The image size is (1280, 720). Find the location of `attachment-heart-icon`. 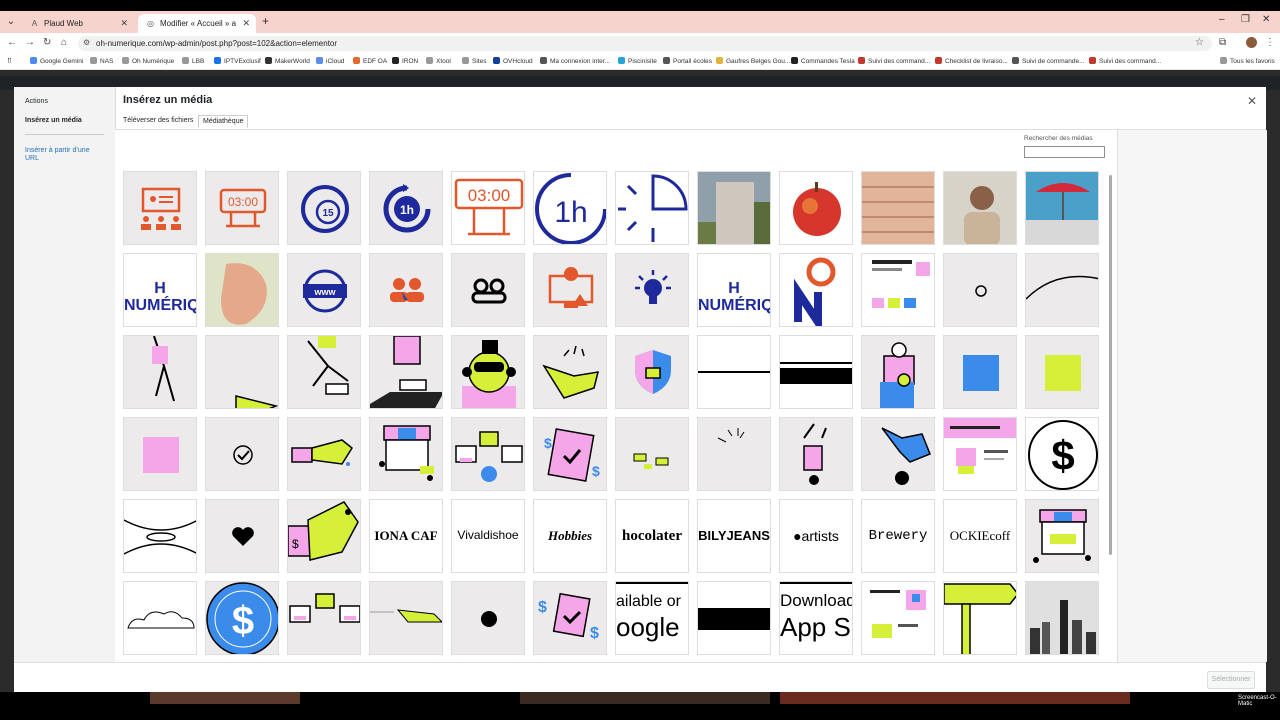

attachment-heart-icon is located at coordinates (242, 536).